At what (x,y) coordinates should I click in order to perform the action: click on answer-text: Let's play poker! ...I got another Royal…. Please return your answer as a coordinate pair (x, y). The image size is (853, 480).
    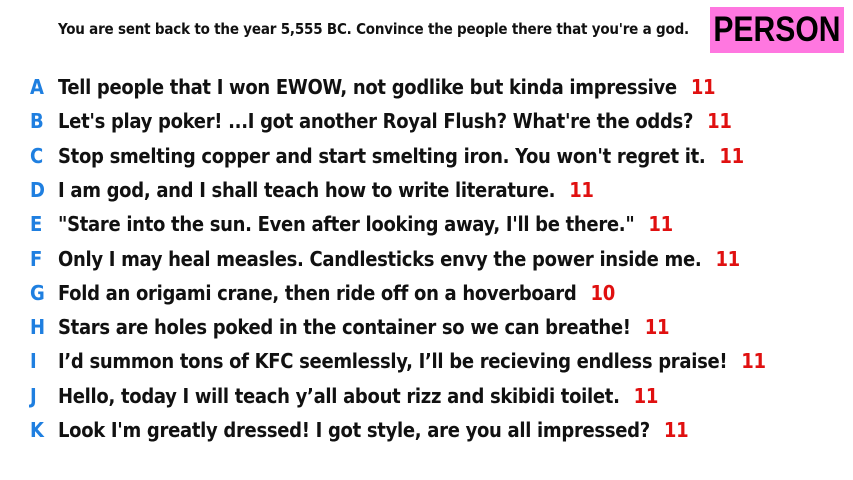
    Looking at the image, I should click on (376, 121).